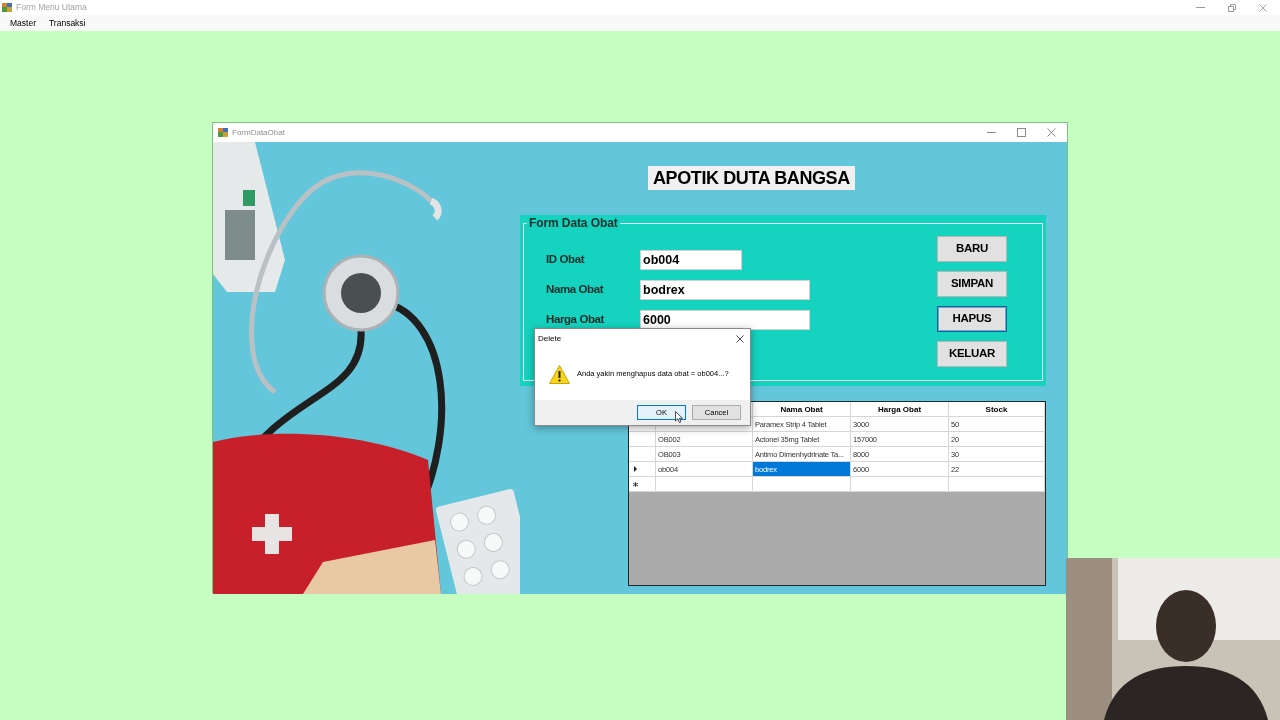 The image size is (1280, 720). I want to click on form-button: BARU, so click(972, 249).